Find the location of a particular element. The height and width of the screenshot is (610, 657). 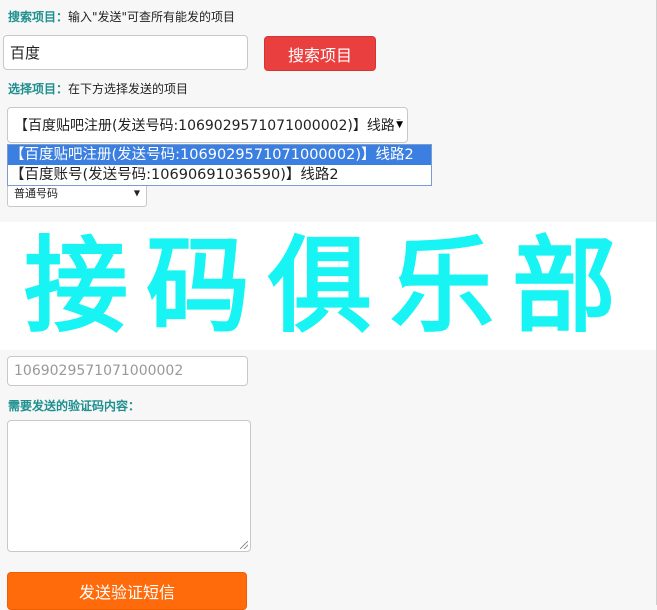

number-type-value: 普通号码 is located at coordinates (36, 193).